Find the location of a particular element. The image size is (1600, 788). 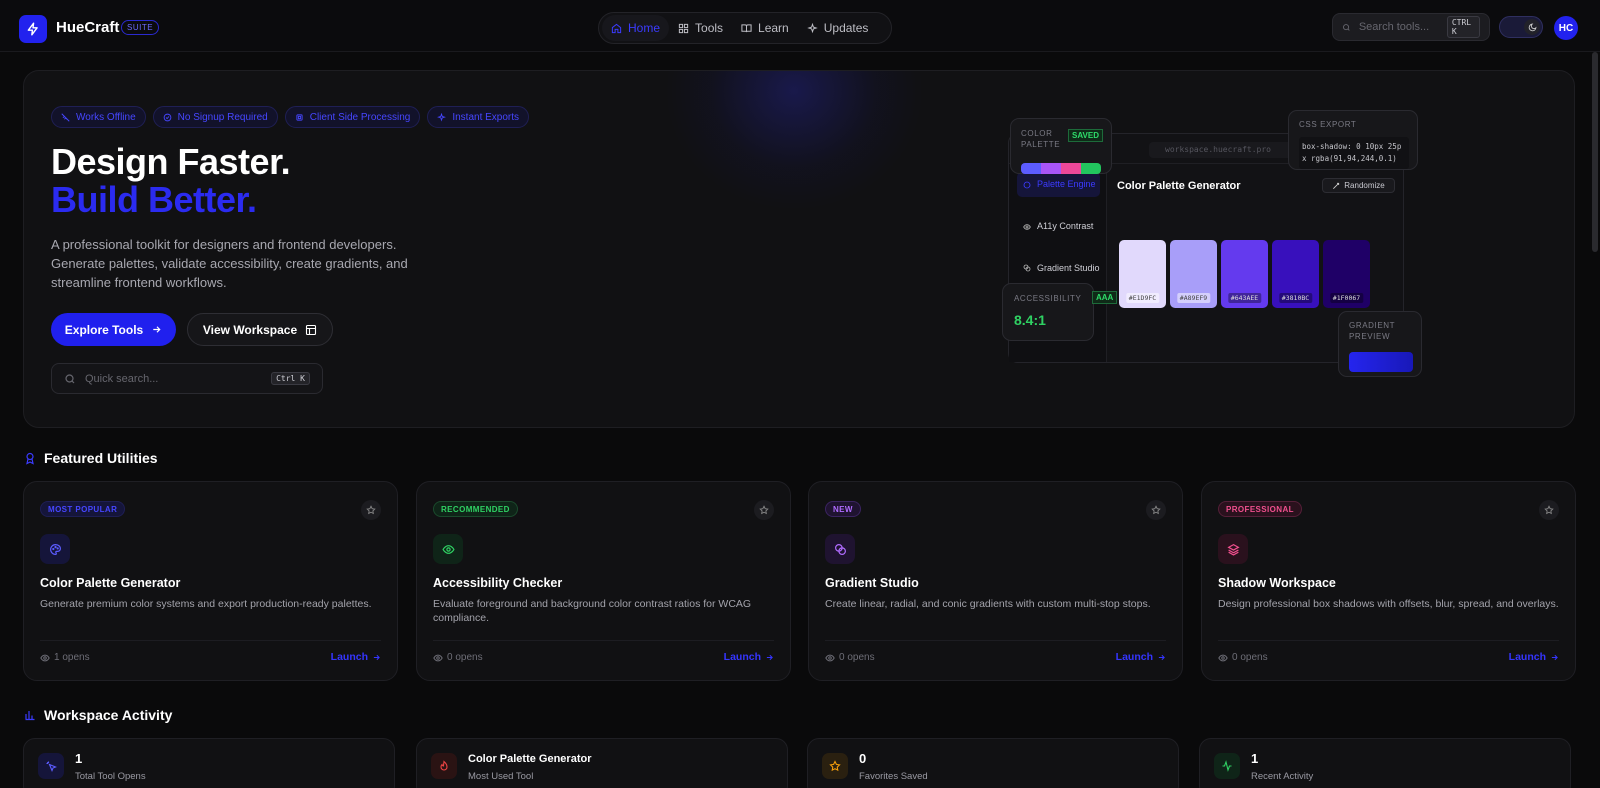

search-icon is located at coordinates (1346, 27).